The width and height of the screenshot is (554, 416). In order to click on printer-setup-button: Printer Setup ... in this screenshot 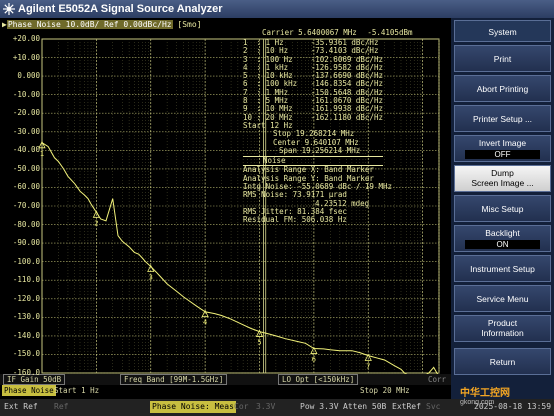, I will do `click(502, 118)`.